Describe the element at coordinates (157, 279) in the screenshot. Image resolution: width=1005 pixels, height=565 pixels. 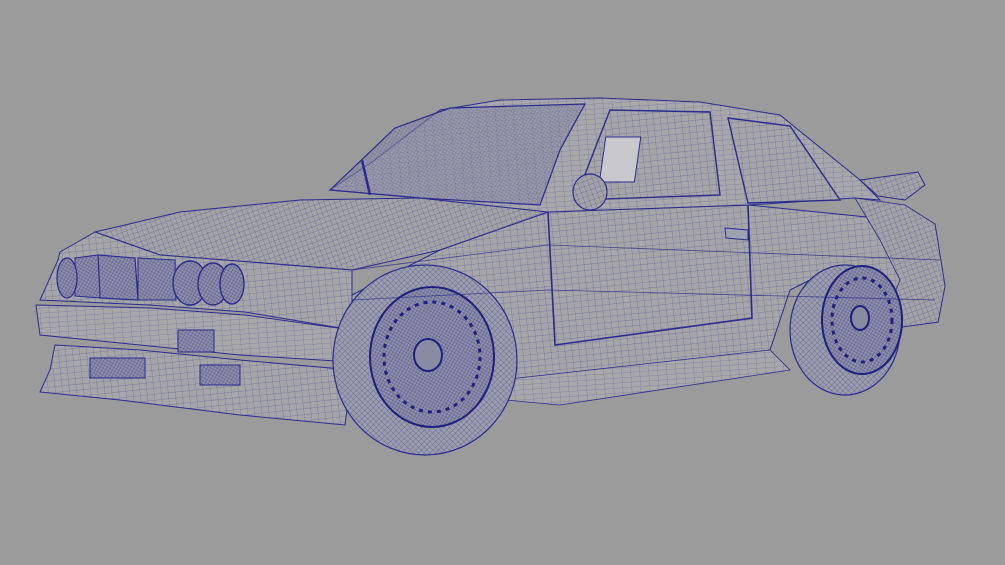
I see `grille-right` at that location.